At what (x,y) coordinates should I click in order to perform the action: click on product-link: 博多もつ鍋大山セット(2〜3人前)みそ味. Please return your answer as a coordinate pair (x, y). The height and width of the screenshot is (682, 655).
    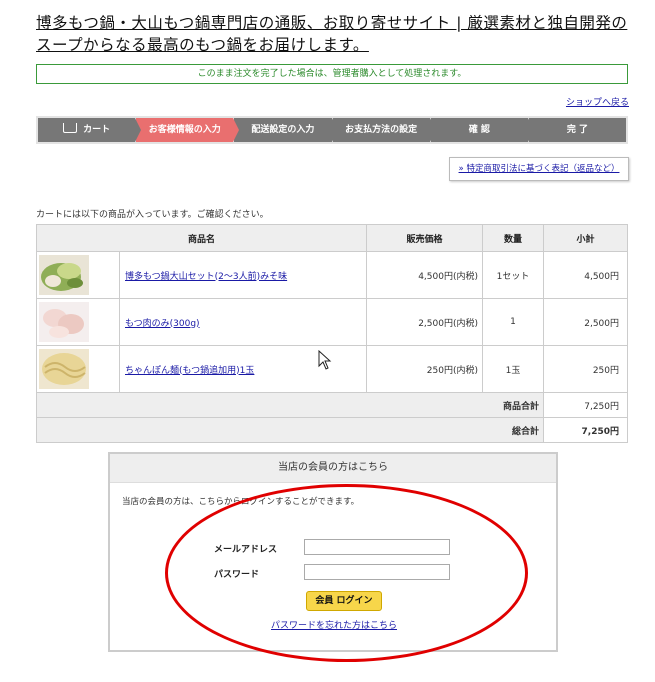
    Looking at the image, I should click on (206, 277).